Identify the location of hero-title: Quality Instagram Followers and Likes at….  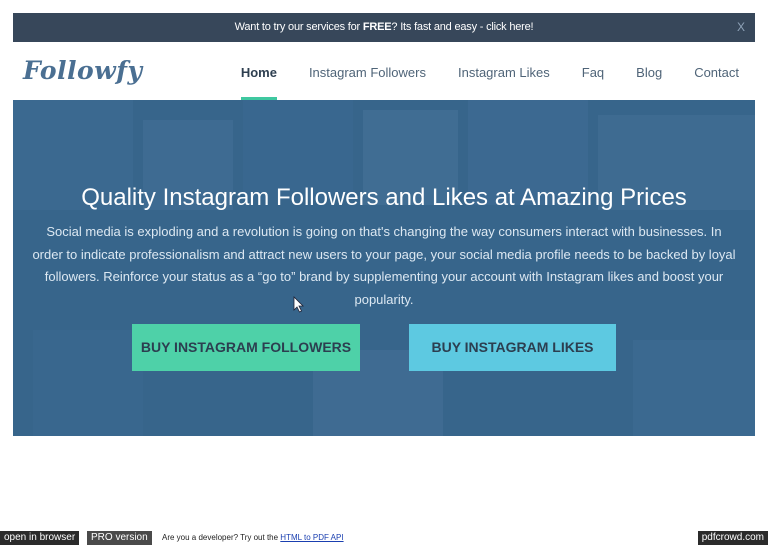
(384, 197).